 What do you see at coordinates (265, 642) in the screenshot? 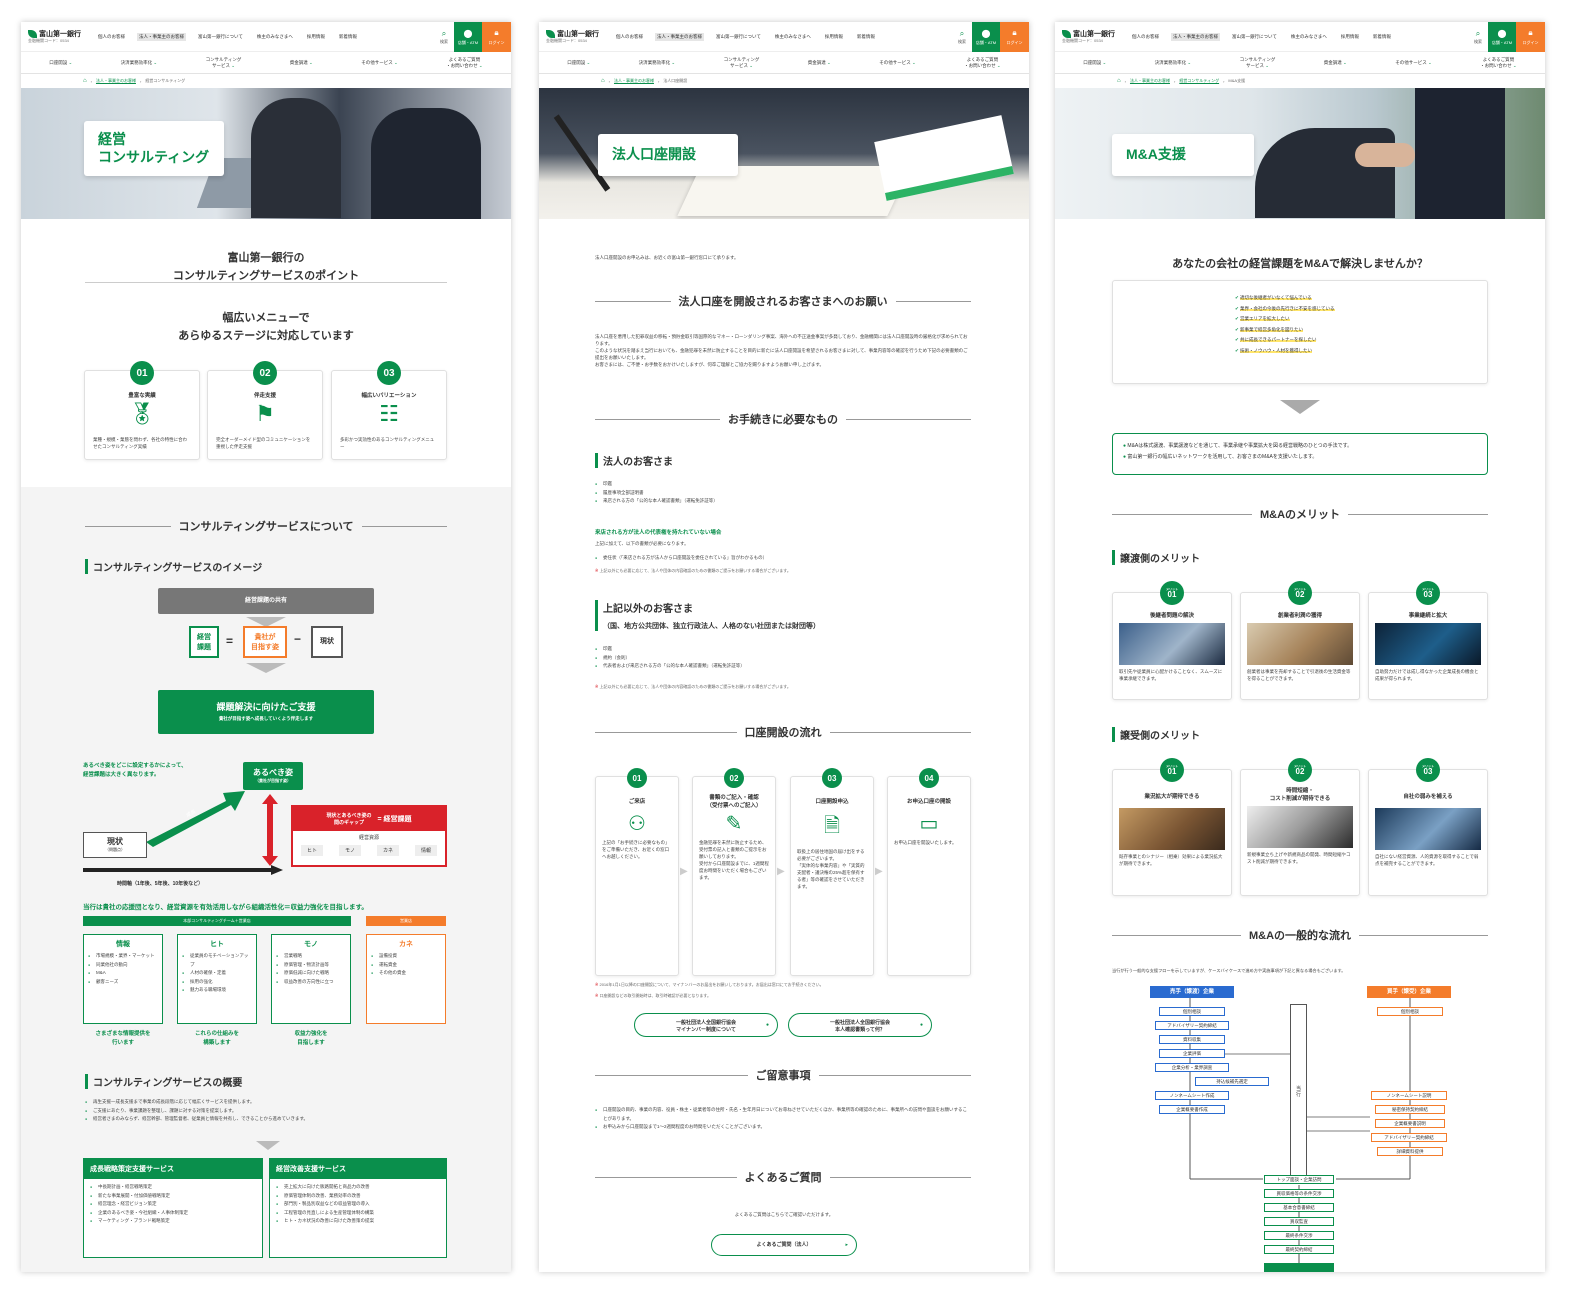
I see `eq-mid: 貴社が 目指す姿` at bounding box center [265, 642].